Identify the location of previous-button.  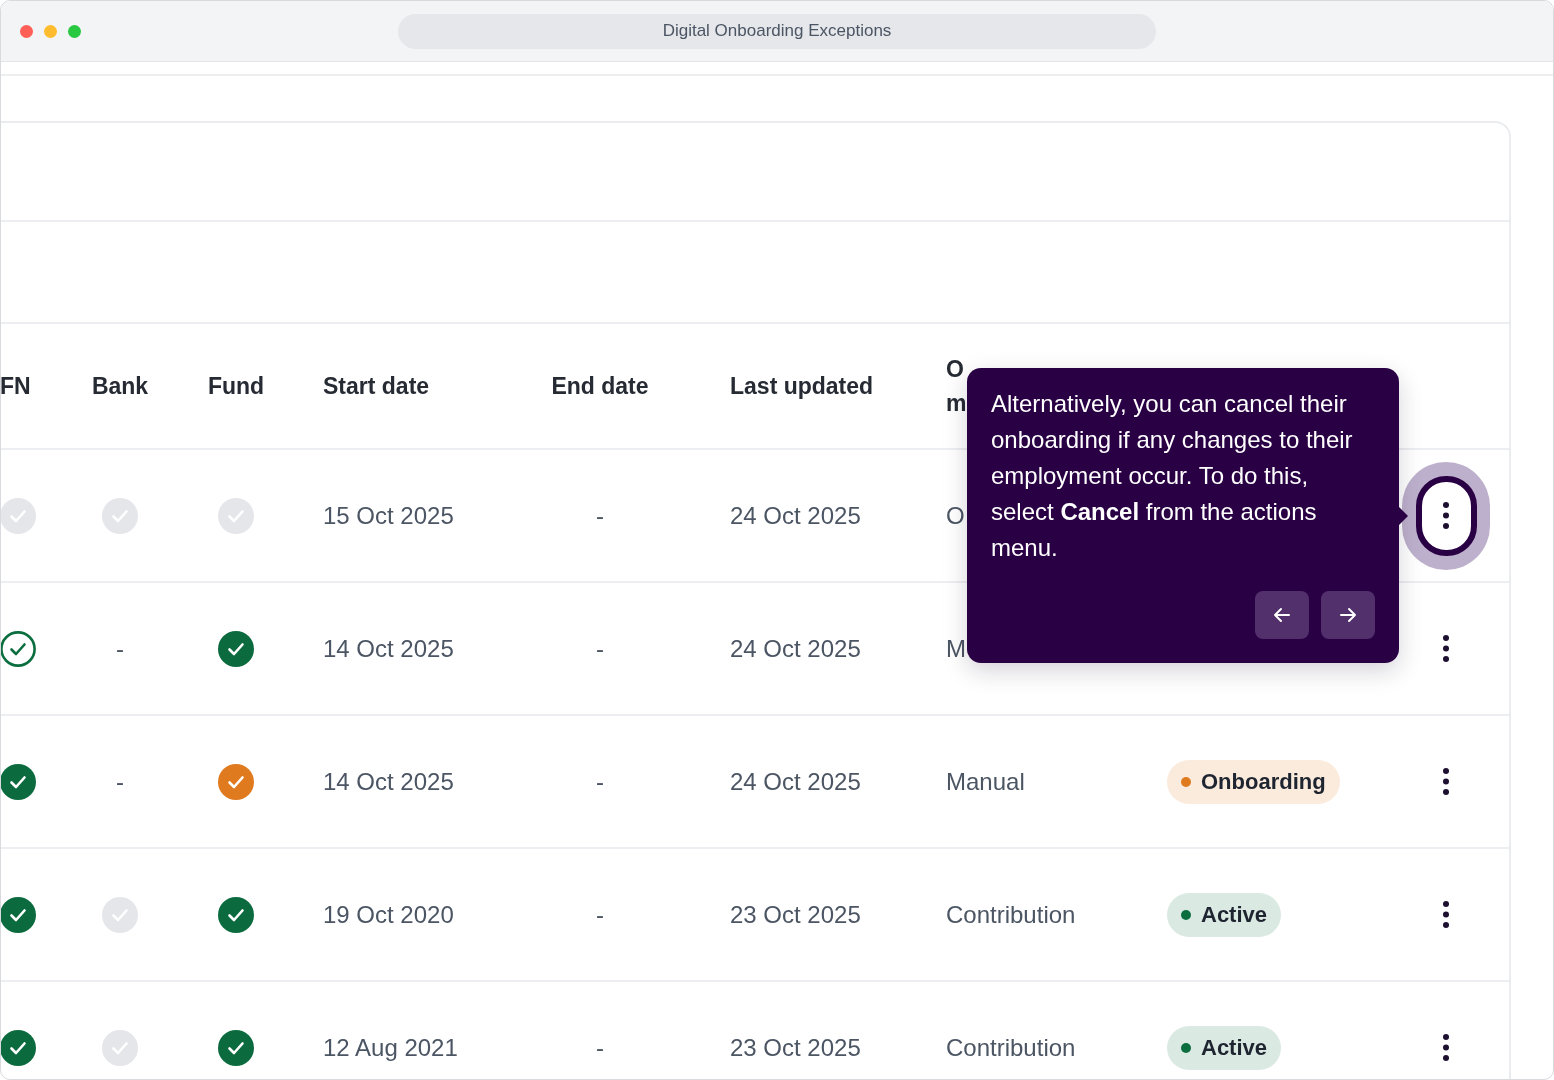
(1282, 615).